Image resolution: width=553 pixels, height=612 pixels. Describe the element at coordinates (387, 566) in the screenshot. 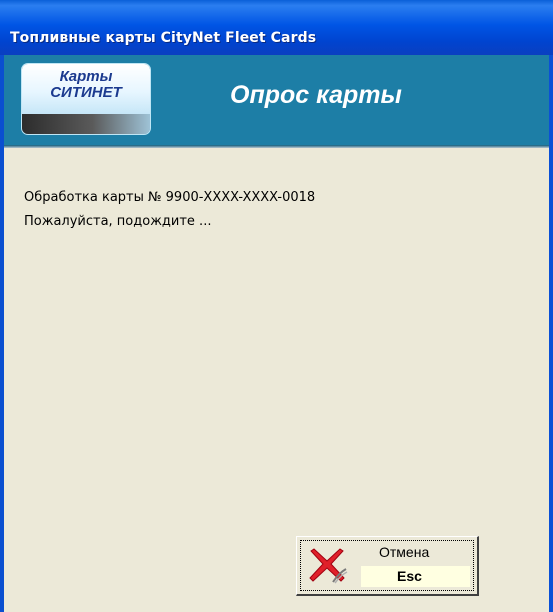

I see `cancel-button: Отмена Esc` at that location.